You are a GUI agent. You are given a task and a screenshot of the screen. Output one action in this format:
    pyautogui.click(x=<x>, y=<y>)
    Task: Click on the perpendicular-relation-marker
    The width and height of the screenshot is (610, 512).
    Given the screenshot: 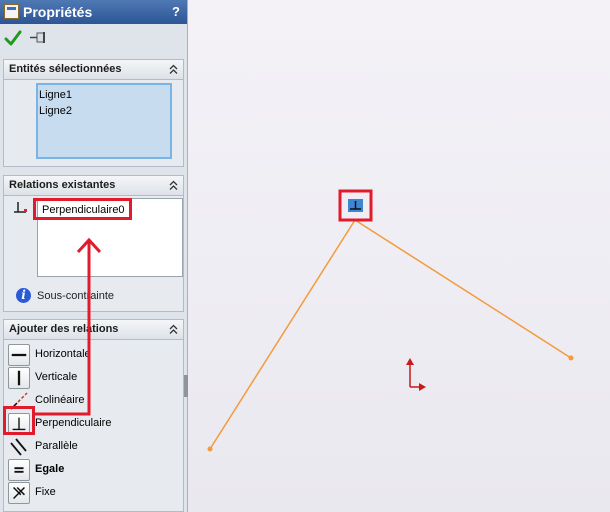 What is the action you would take?
    pyautogui.click(x=355, y=205)
    